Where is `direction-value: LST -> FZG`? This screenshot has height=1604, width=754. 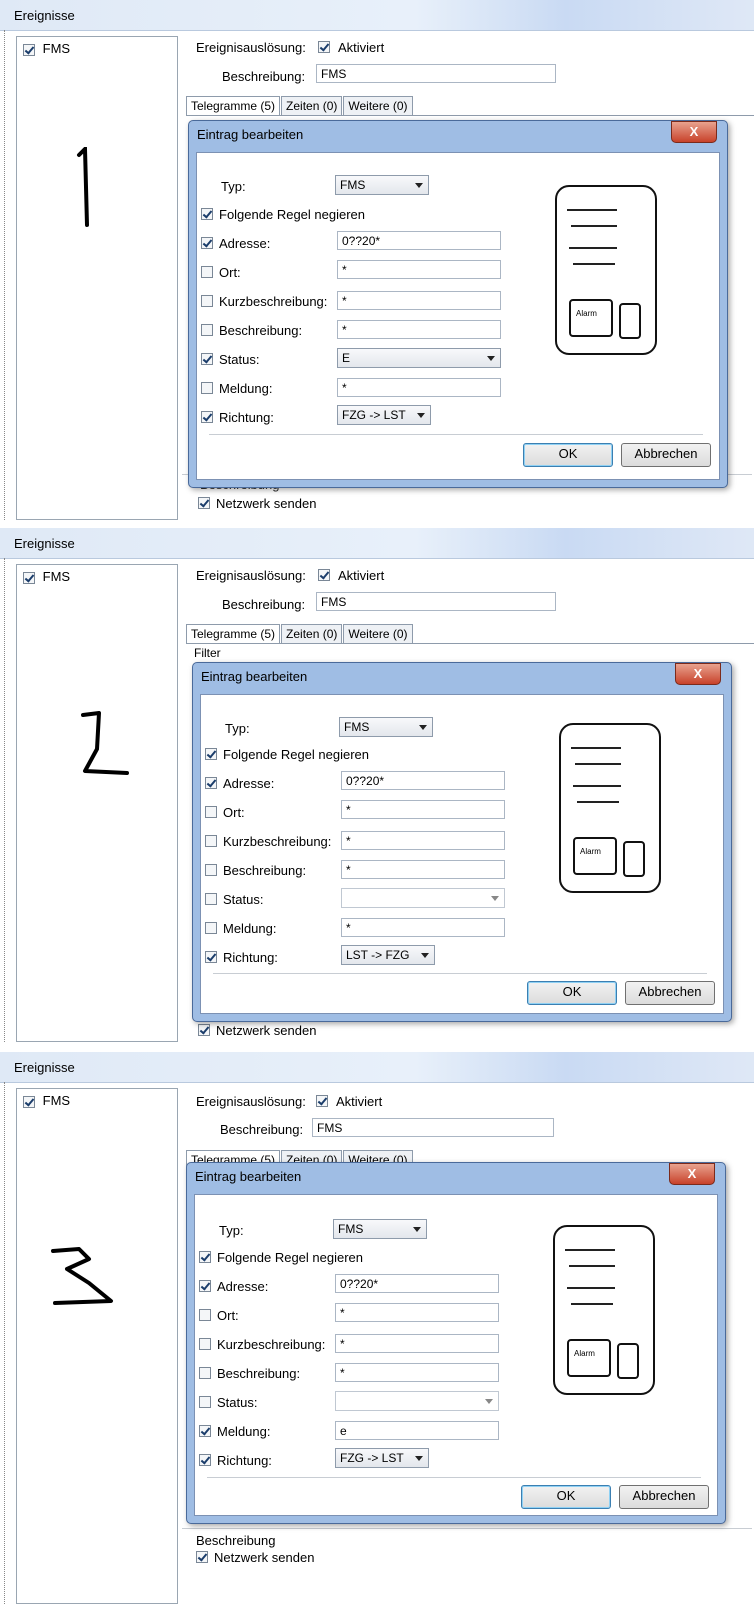
direction-value: LST -> FZG is located at coordinates (378, 955).